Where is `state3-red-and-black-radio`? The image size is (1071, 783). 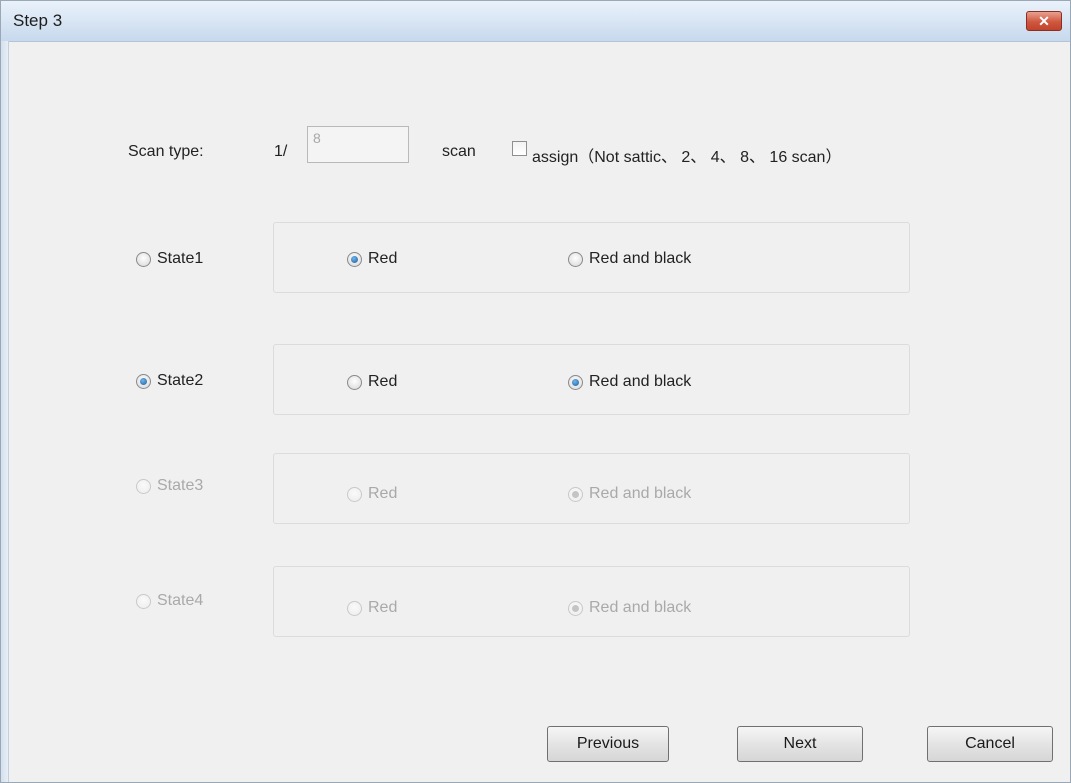 state3-red-and-black-radio is located at coordinates (575, 494).